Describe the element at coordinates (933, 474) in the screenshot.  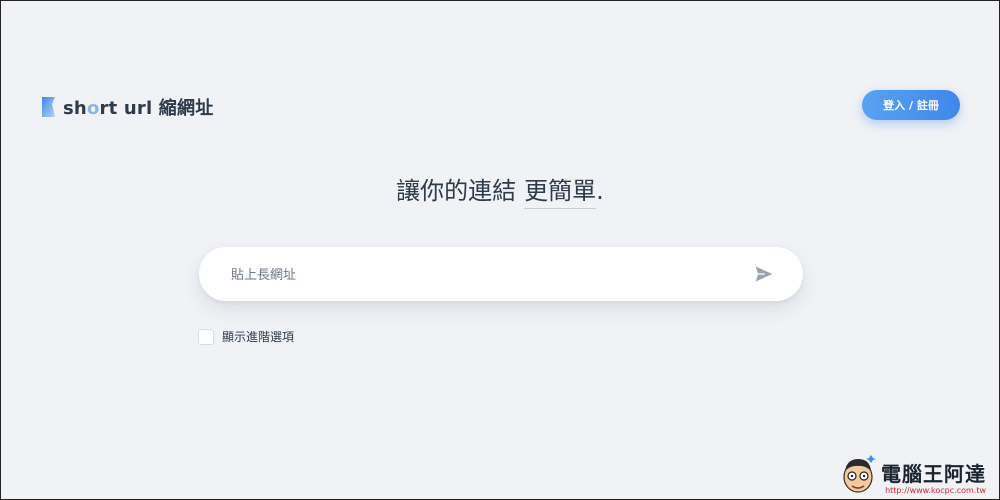
I see `watermark-title: 電腦王阿達` at that location.